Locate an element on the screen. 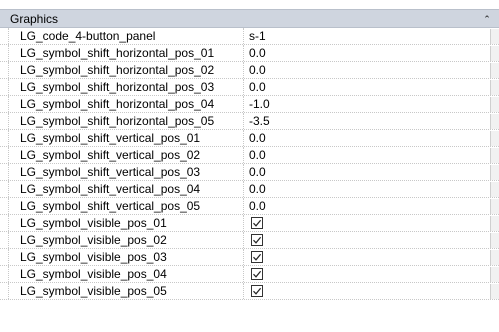 This screenshot has width=499, height=332. property-row: LG_symbol_visible_pos_01 is located at coordinates (249, 223).